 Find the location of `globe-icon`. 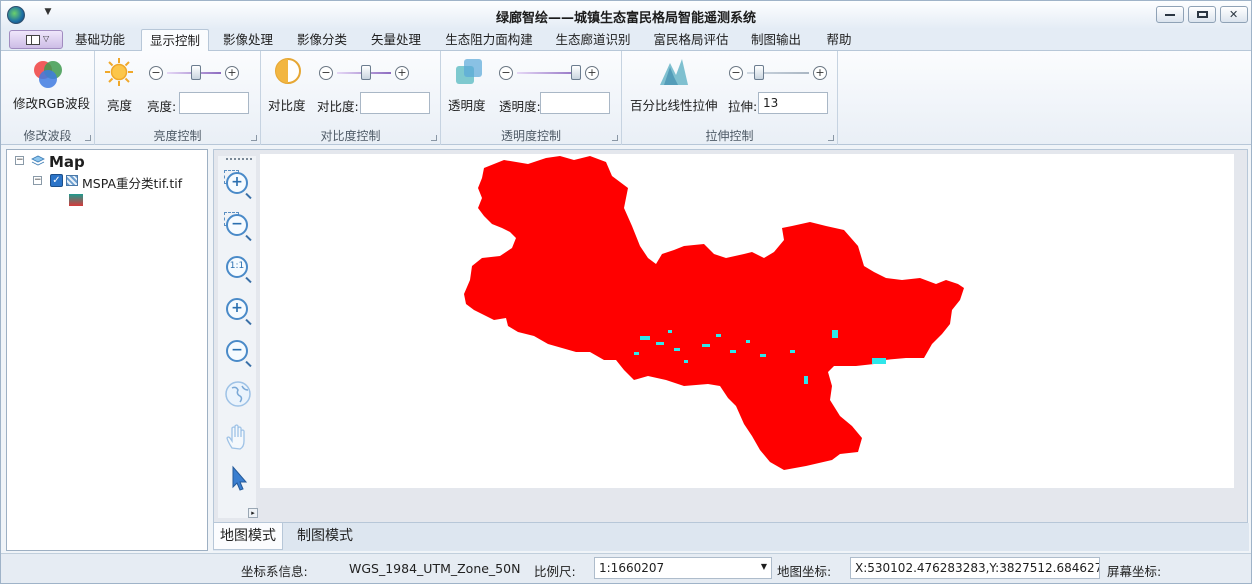

globe-icon is located at coordinates (238, 394).